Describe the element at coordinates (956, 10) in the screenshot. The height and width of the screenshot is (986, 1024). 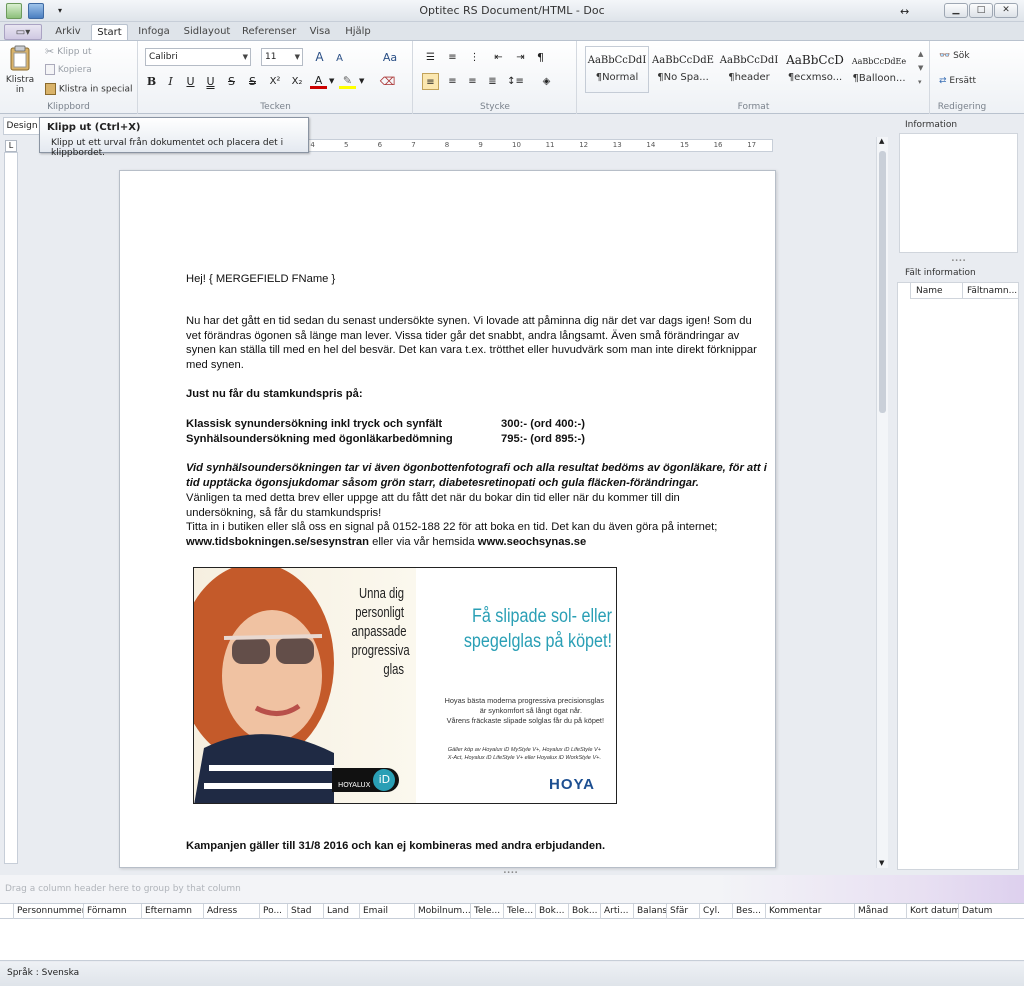
I see `minimize-button: ▁` at that location.